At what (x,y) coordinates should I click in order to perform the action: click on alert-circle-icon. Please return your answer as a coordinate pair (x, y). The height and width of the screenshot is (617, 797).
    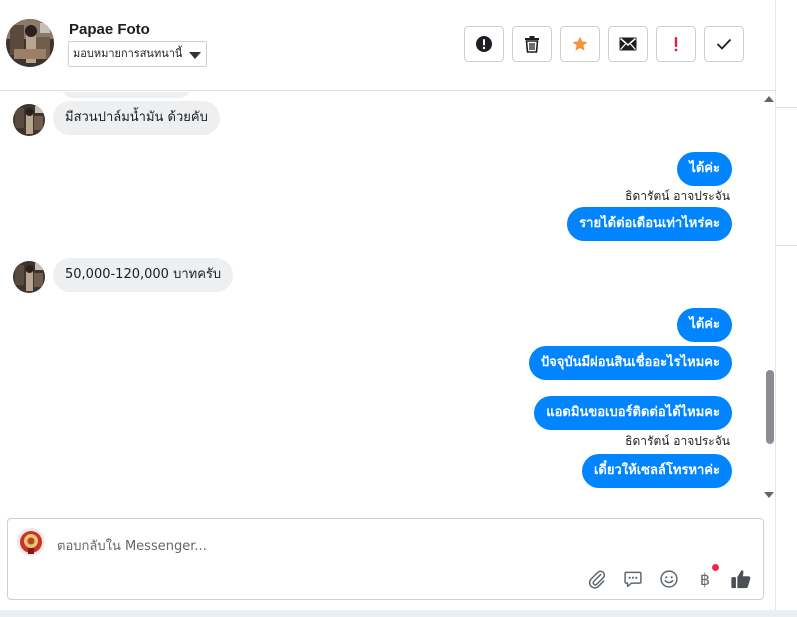
    Looking at the image, I should click on (484, 44).